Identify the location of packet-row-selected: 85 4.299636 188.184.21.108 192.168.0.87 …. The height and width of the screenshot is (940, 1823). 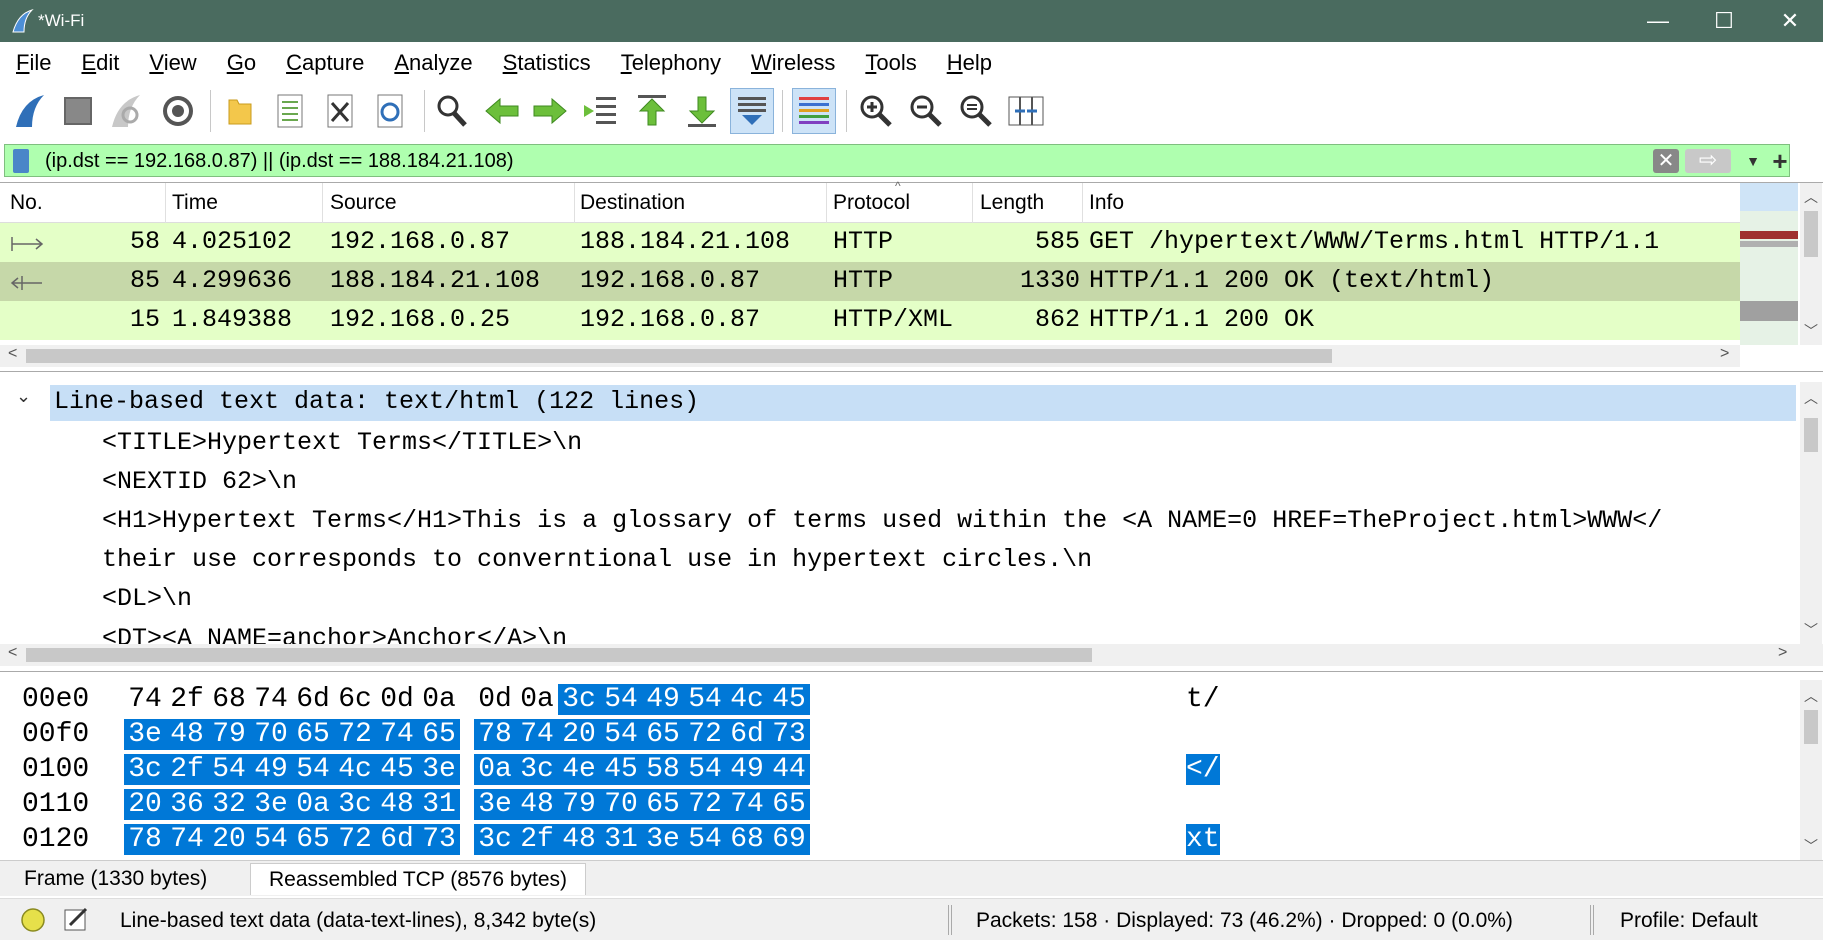
(870, 281).